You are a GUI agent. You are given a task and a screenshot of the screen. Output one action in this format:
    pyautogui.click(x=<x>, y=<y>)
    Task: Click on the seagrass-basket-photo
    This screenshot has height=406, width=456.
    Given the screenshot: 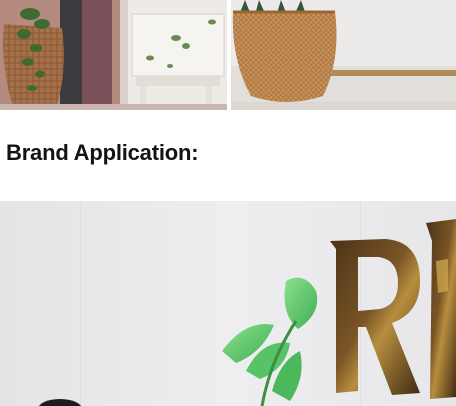 What is the action you would take?
    pyautogui.click(x=343, y=55)
    